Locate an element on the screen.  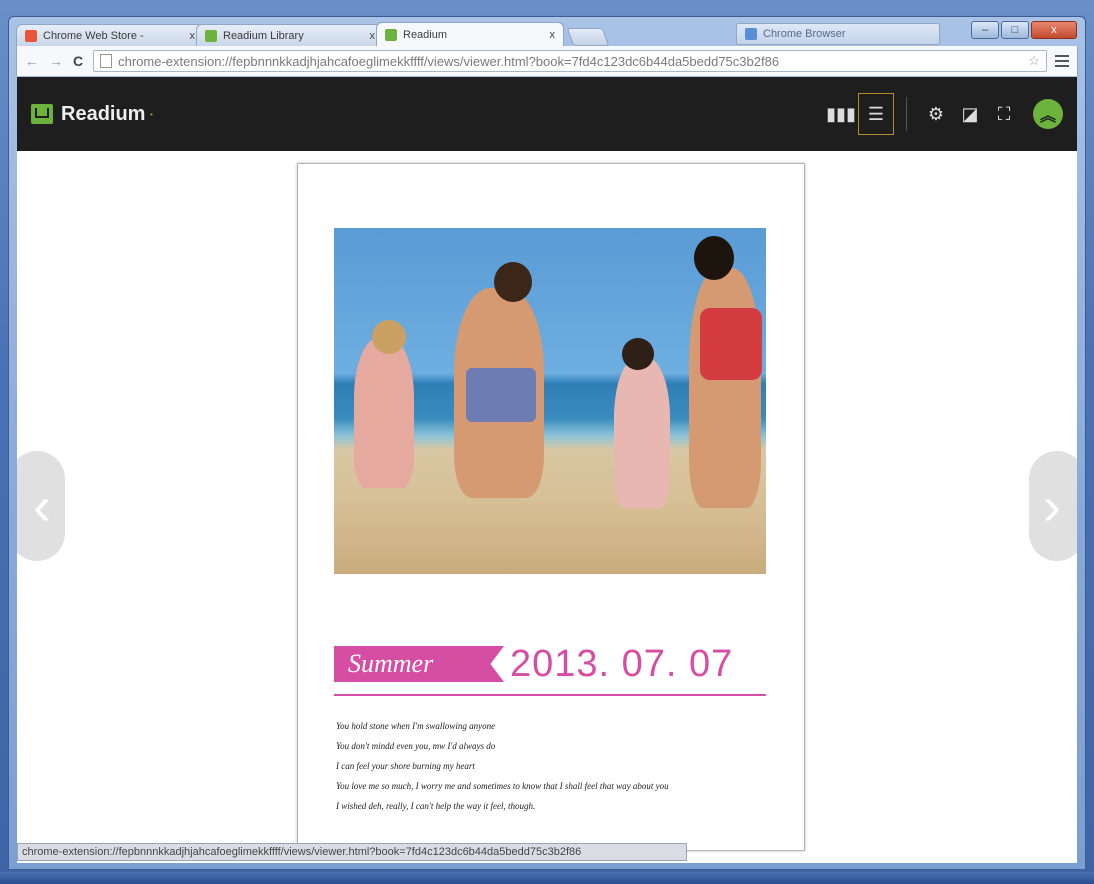
contrast-icon: ◪ is located at coordinates (970, 114).